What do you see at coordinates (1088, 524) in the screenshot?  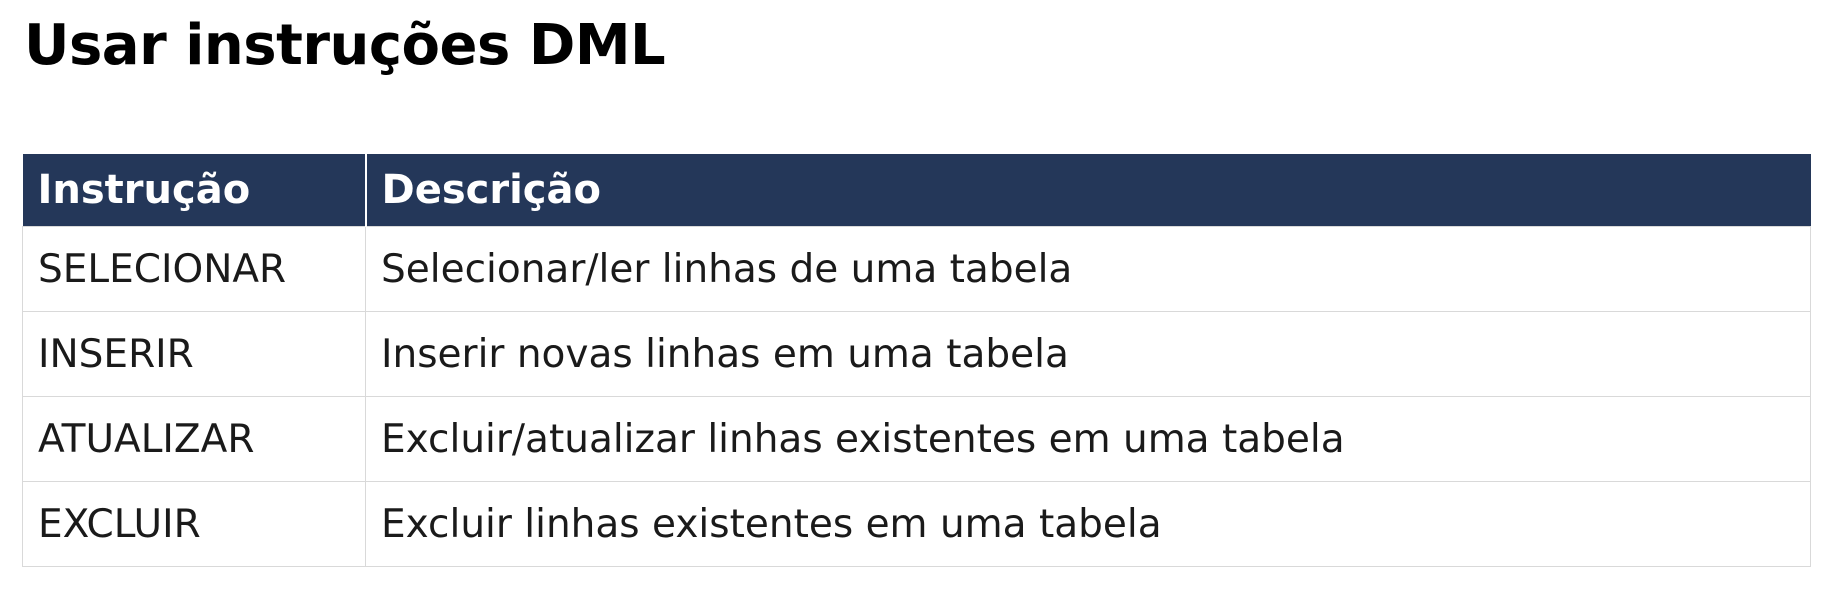 I see `description-cell: Excluir linhas existentes em uma tabela` at bounding box center [1088, 524].